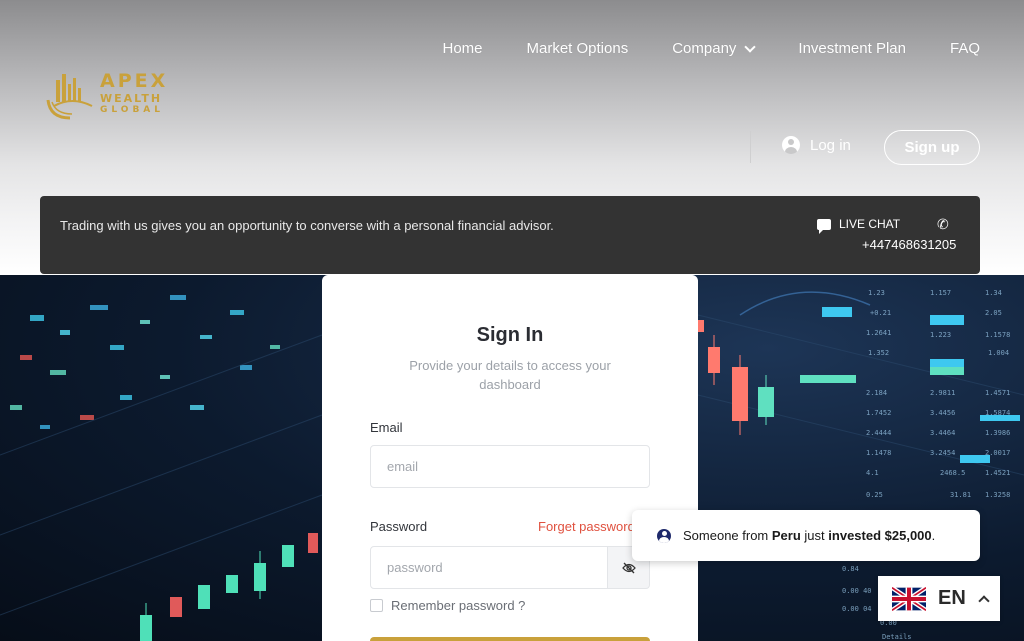  Describe the element at coordinates (997, 393) in the screenshot. I see `svg-text: 1.4571` at that location.